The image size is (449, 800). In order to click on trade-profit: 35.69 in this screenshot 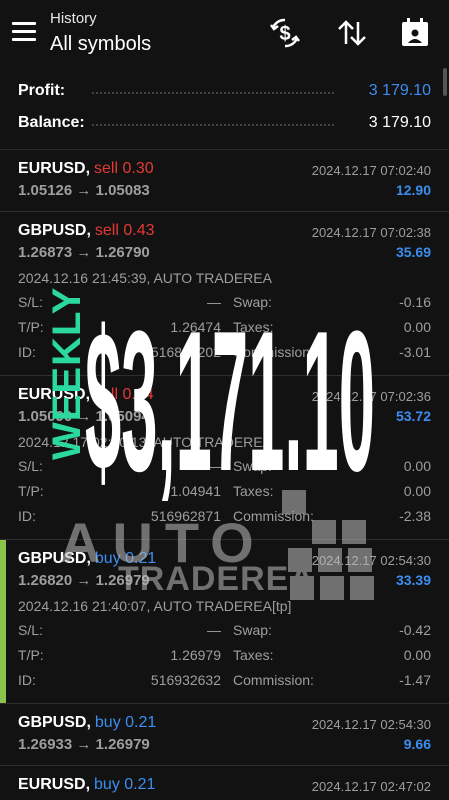, I will do `click(413, 252)`.